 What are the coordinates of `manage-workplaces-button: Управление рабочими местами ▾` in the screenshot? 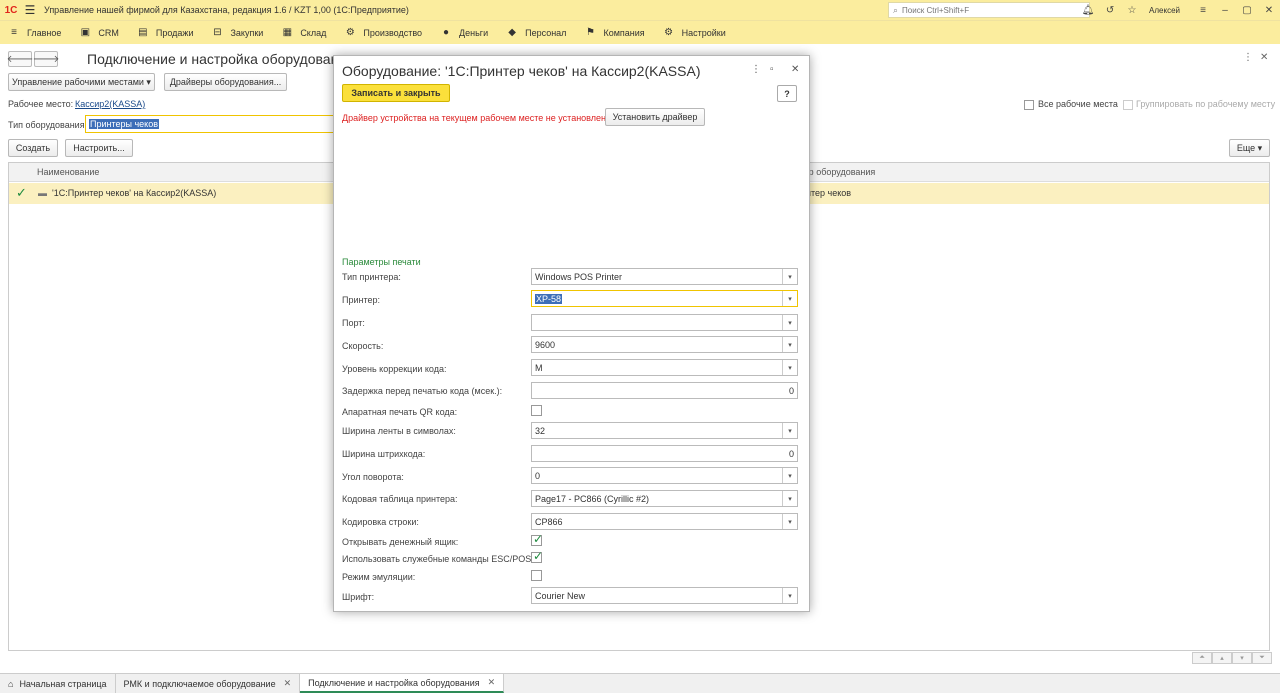 It's located at (81, 82).